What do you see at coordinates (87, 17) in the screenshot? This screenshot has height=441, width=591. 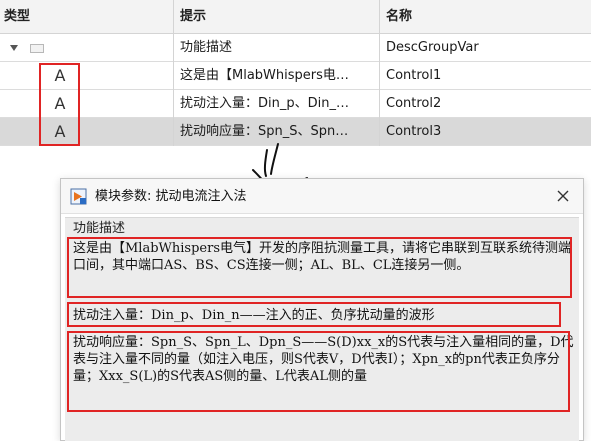 I see `col-header-type: 类型` at bounding box center [87, 17].